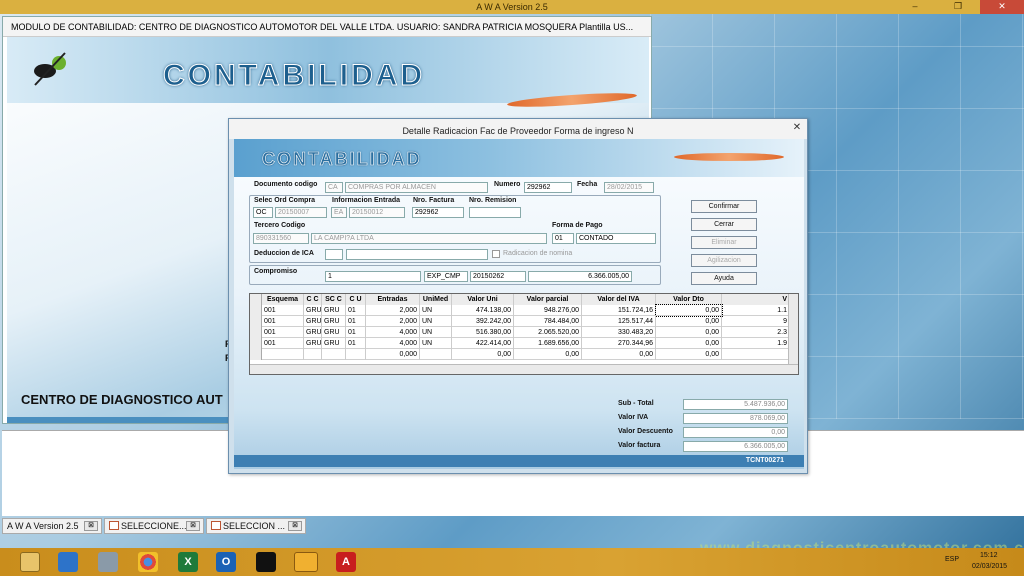 The height and width of the screenshot is (576, 1024). Describe the element at coordinates (548, 321) in the screenshot. I see `table-cell: 784.484,00` at that location.